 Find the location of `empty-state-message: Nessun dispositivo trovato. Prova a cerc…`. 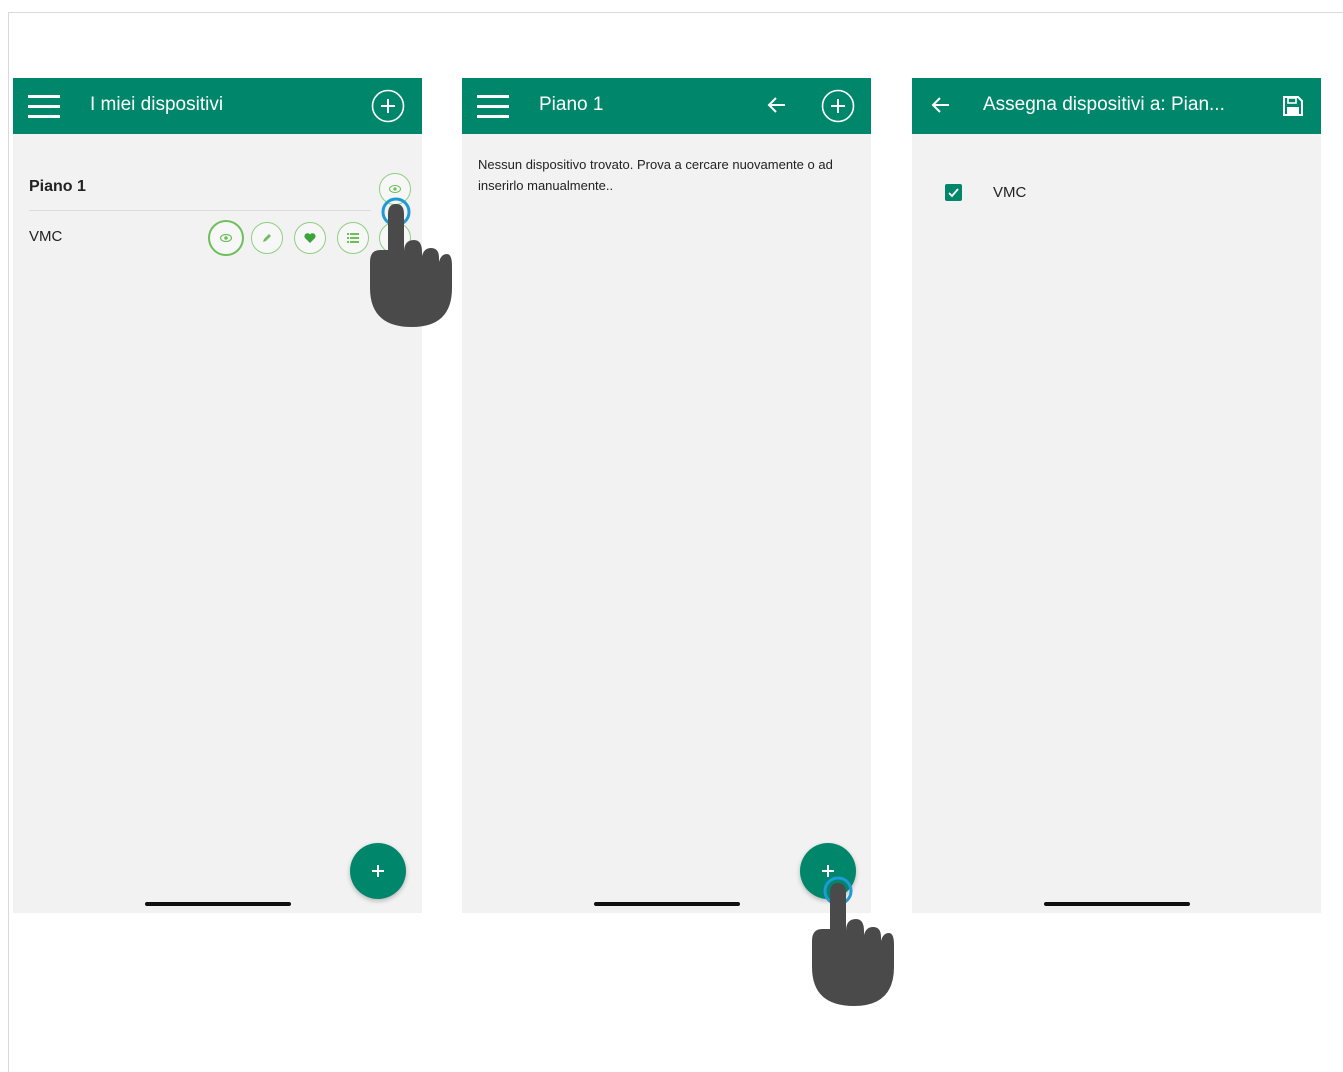

empty-state-message: Nessun dispositivo trovato. Prova a cerc… is located at coordinates (655, 175).